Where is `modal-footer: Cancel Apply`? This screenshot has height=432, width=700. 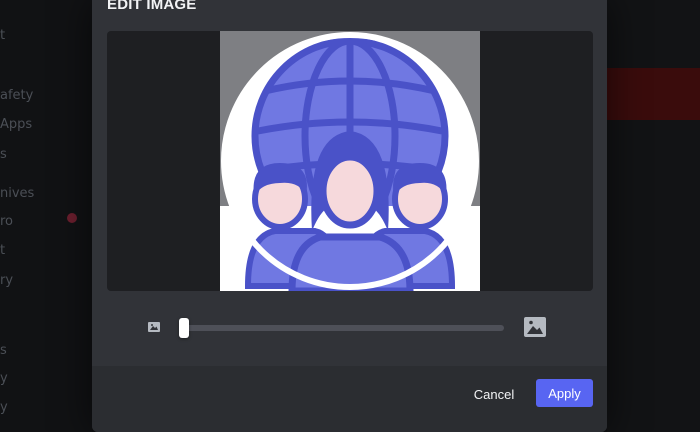
modal-footer: Cancel Apply is located at coordinates (349, 399).